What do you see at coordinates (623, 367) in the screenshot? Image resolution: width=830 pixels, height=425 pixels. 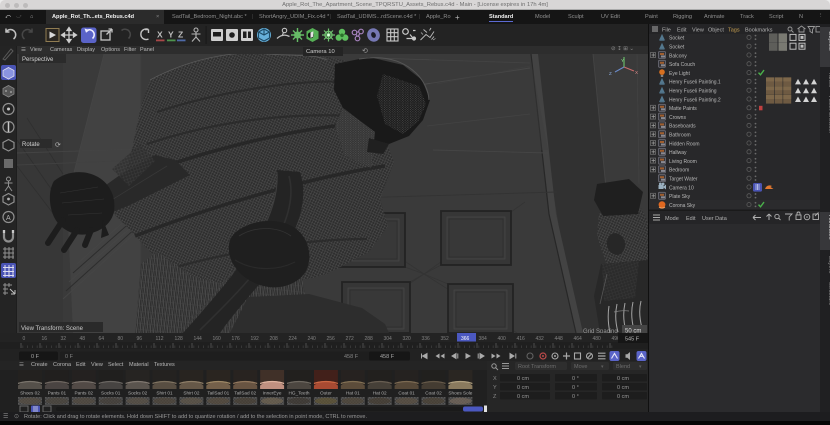 I see `svg-text: Blend` at bounding box center [623, 367].